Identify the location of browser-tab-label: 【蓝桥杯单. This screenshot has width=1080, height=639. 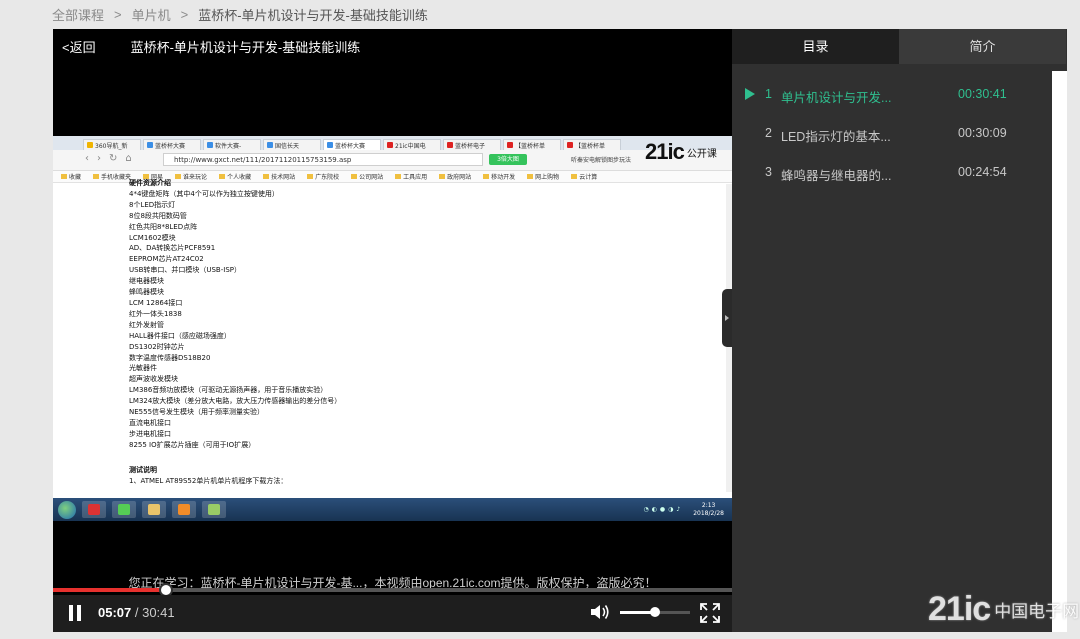
(530, 146).